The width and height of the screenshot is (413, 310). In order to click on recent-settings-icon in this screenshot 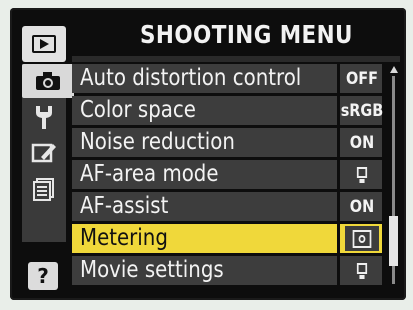, I will do `click(43, 189)`.